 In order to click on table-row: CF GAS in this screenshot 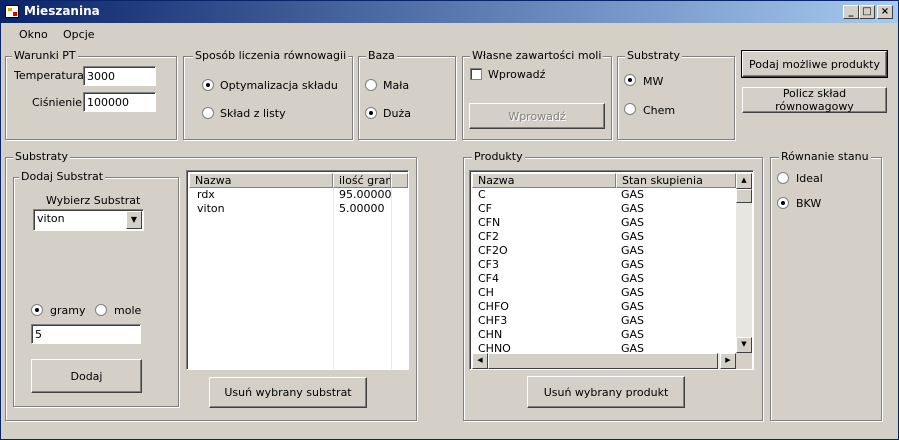, I will do `click(603, 209)`.